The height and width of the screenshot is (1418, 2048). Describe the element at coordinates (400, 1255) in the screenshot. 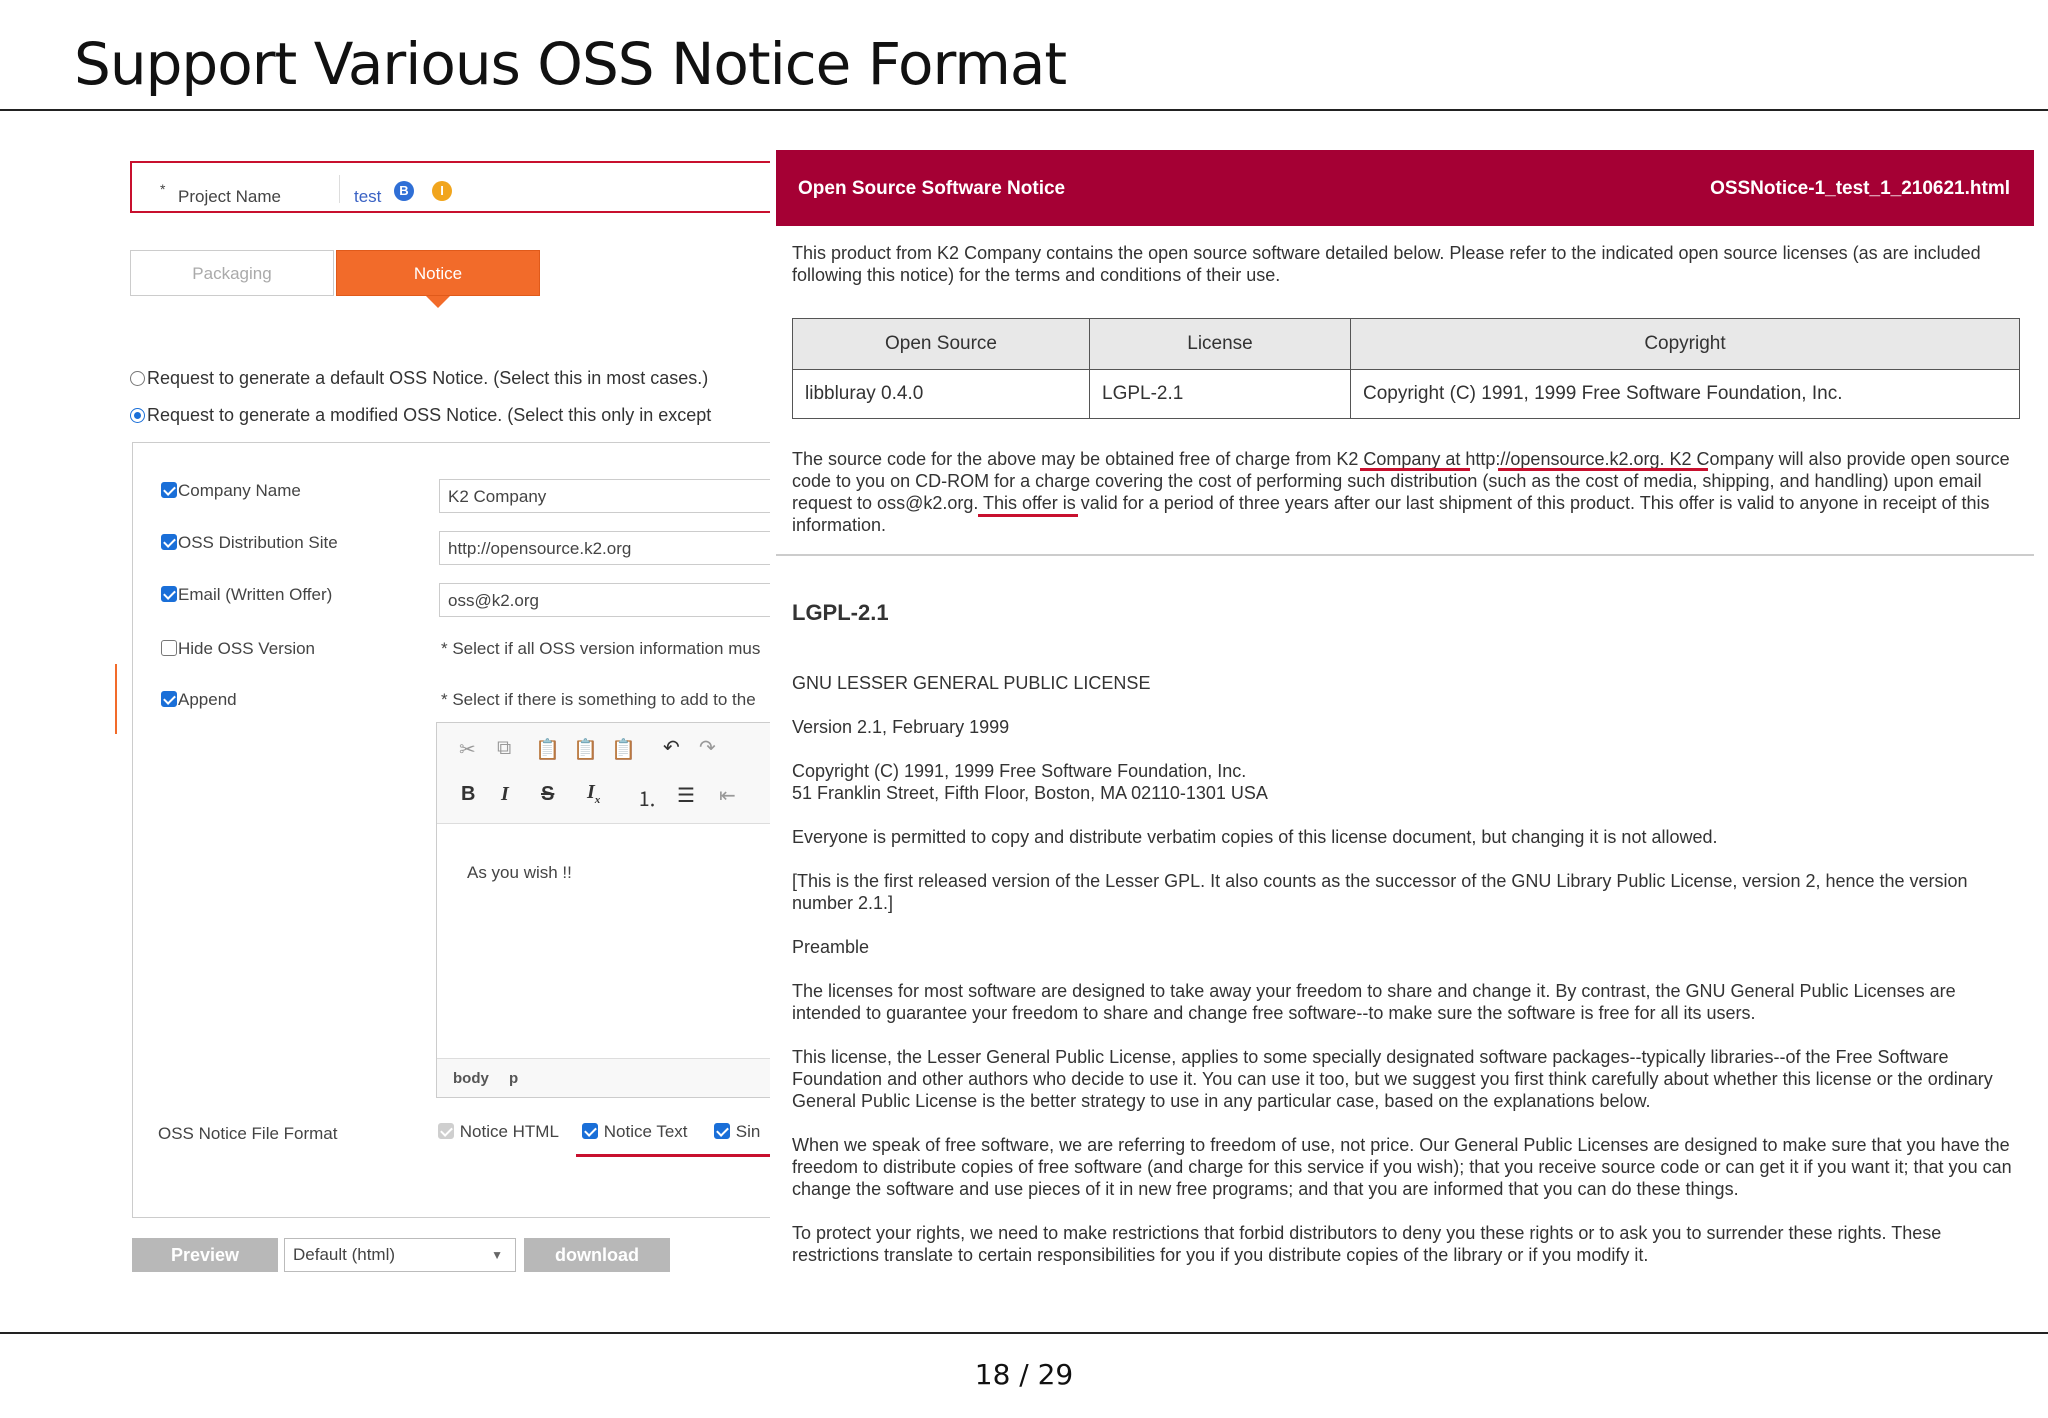

I see `preview-format-select: Default (html) ▼` at that location.